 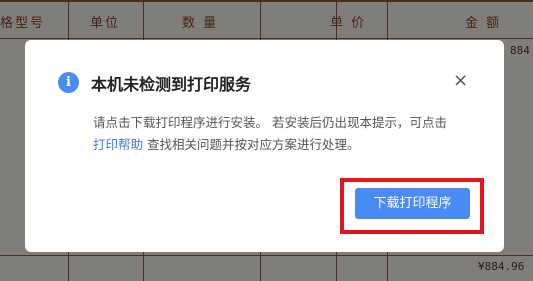 I want to click on info-icon: i, so click(x=68, y=82).